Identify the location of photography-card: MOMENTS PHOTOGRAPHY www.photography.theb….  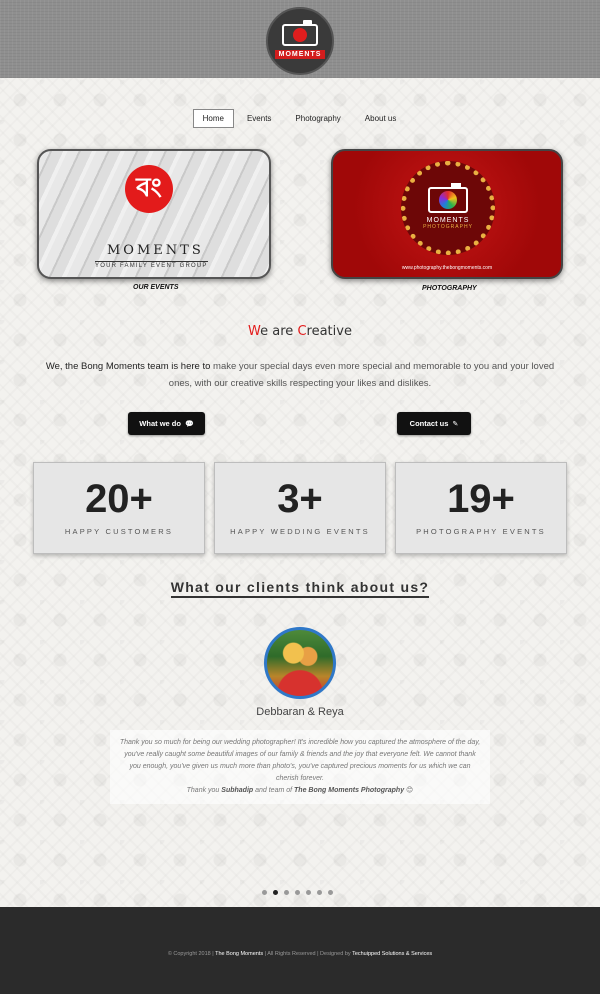
(447, 214).